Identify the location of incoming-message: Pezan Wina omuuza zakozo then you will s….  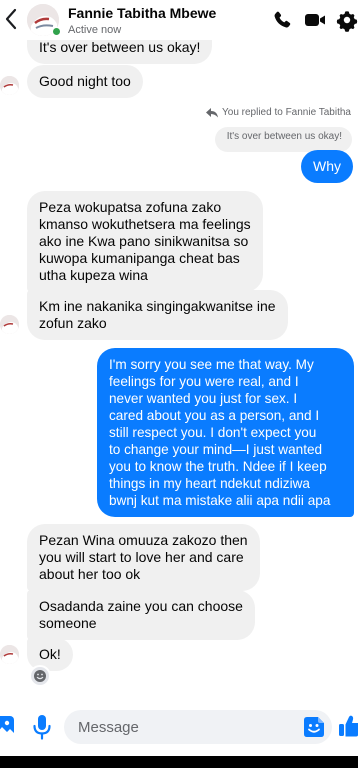
(143, 557).